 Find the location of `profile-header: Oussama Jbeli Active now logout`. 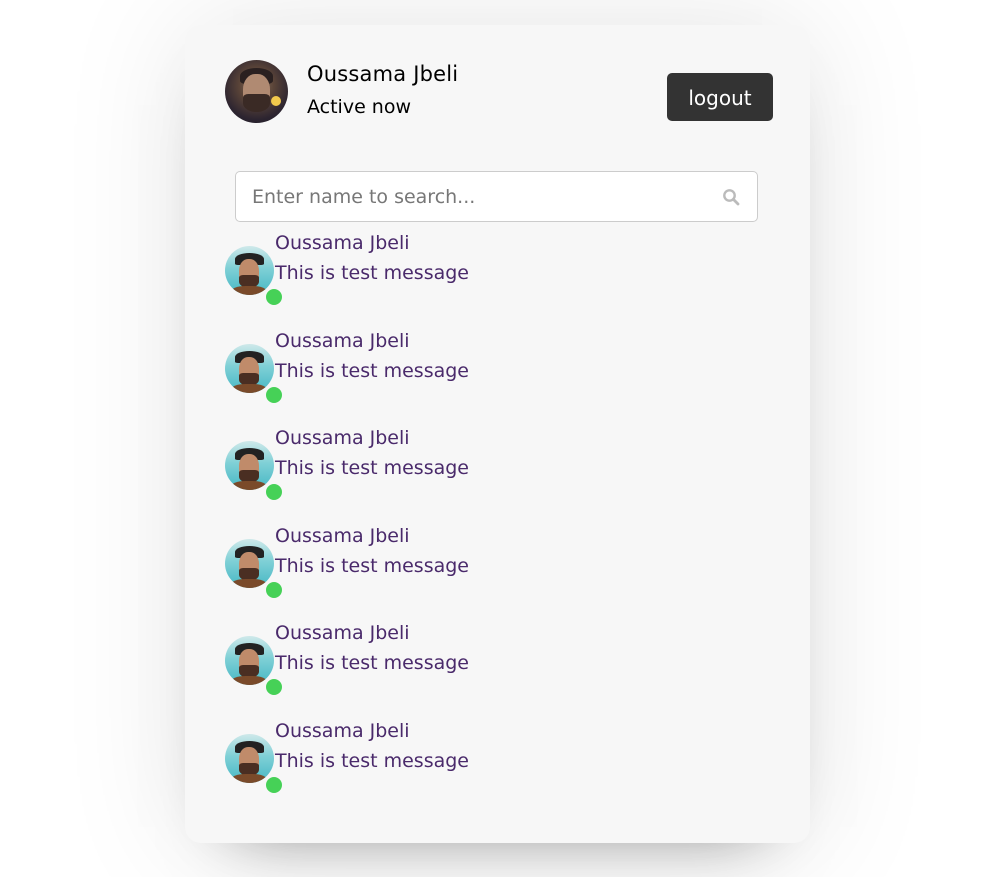

profile-header: Oussama Jbeli Active now logout is located at coordinates (499, 92).